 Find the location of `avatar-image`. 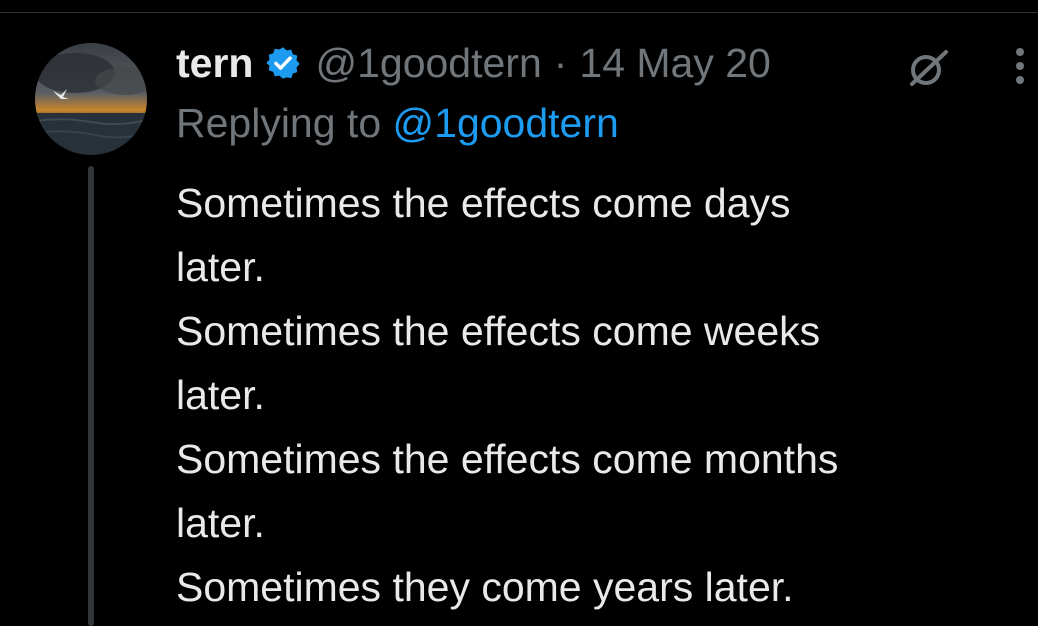

avatar-image is located at coordinates (91, 99).